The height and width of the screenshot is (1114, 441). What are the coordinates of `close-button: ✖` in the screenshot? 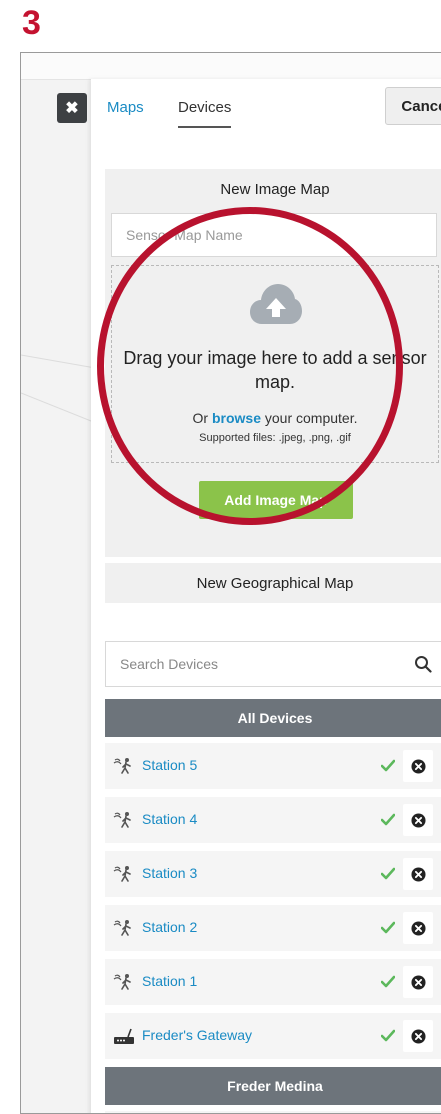 It's located at (72, 108).